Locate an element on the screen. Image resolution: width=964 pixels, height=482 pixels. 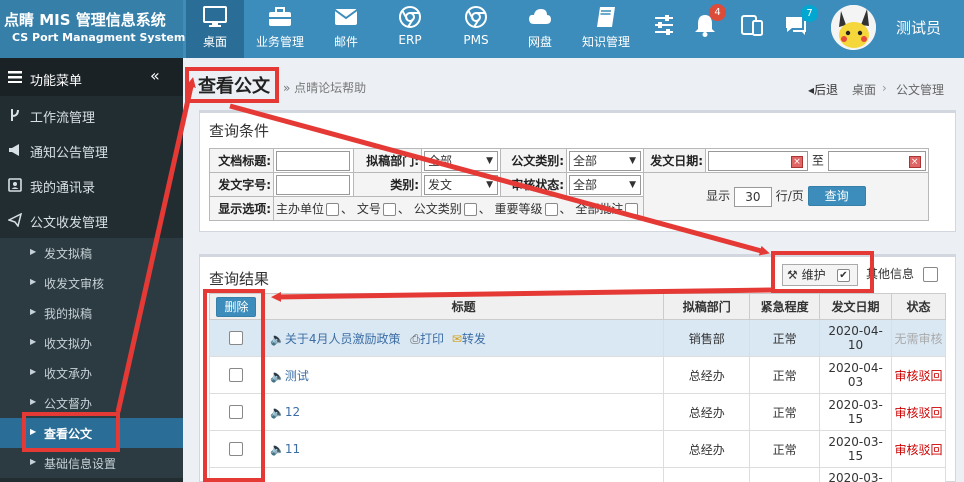
urgency-cell is located at coordinates (785, 474).